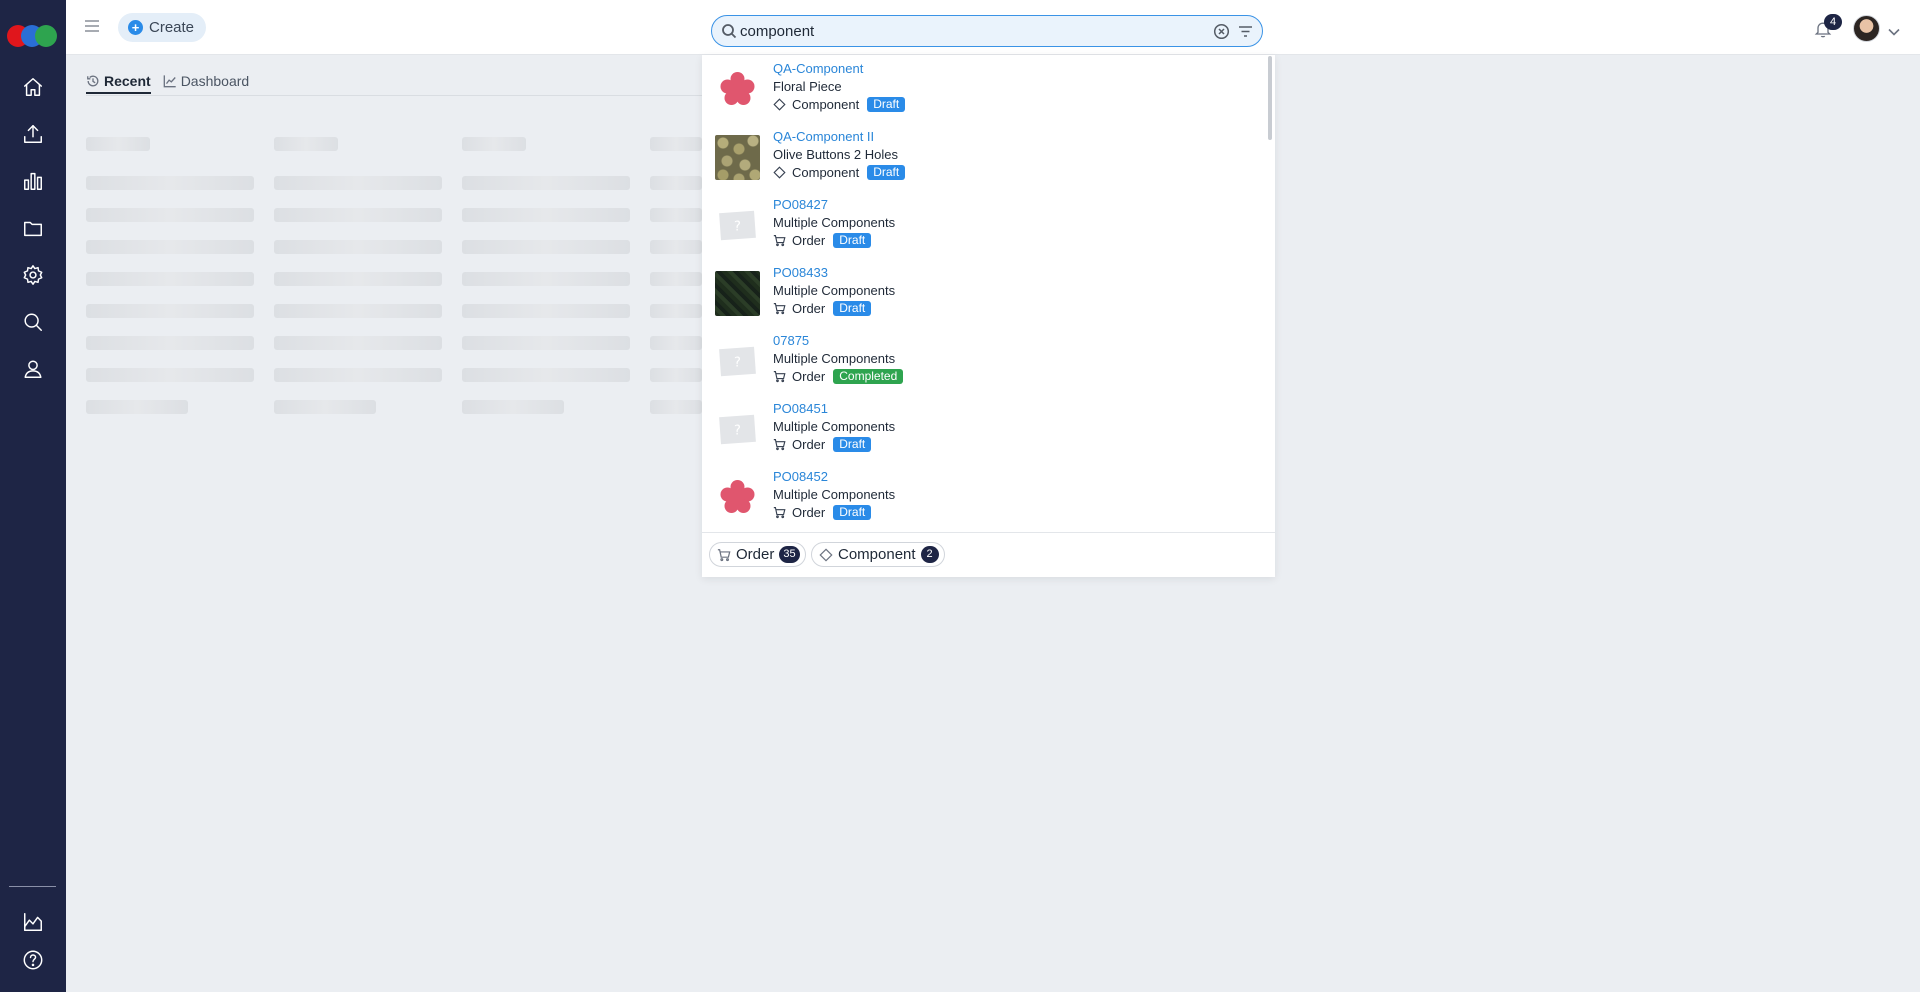 This screenshot has height=992, width=1920. What do you see at coordinates (982, 429) in the screenshot?
I see `search-result-item: ? PO08451 Multiple Components Order Draft` at bounding box center [982, 429].